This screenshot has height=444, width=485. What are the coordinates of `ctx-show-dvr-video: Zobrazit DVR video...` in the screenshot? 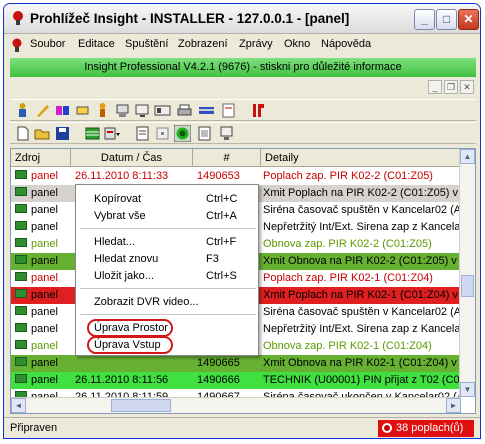 It's located at (146, 302).